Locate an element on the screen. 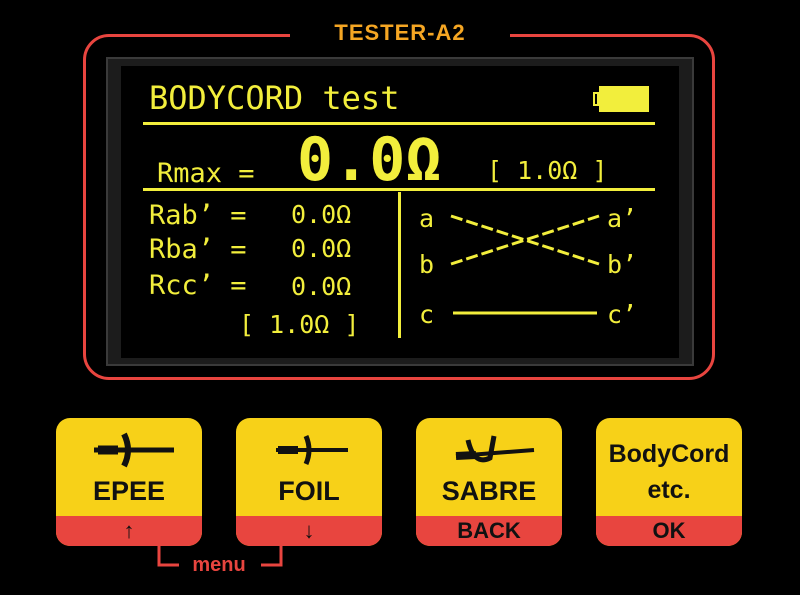 Image resolution: width=800 pixels, height=595 pixels. ok-label: OK is located at coordinates (669, 531).